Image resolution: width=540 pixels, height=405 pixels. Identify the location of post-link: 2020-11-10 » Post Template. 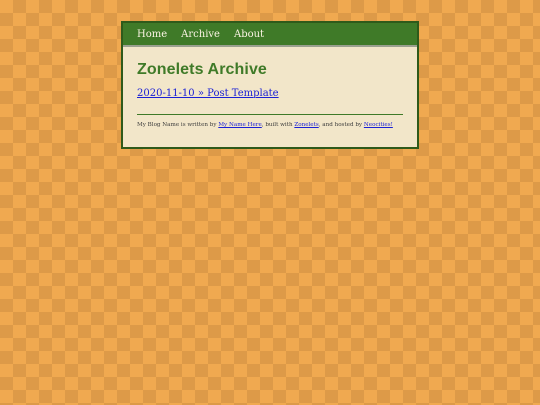
(208, 93).